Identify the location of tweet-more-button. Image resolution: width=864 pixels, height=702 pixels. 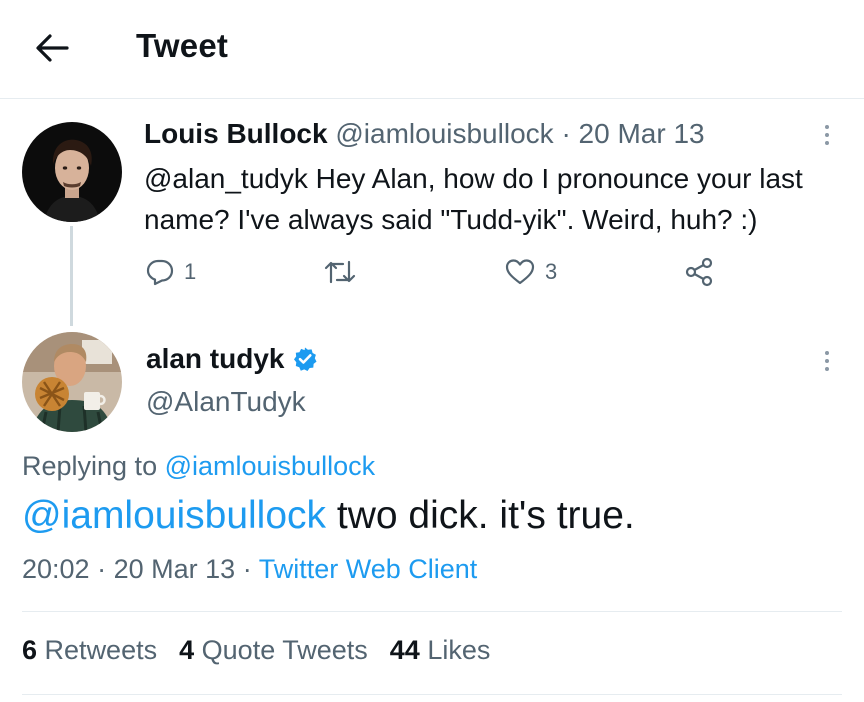
(827, 361).